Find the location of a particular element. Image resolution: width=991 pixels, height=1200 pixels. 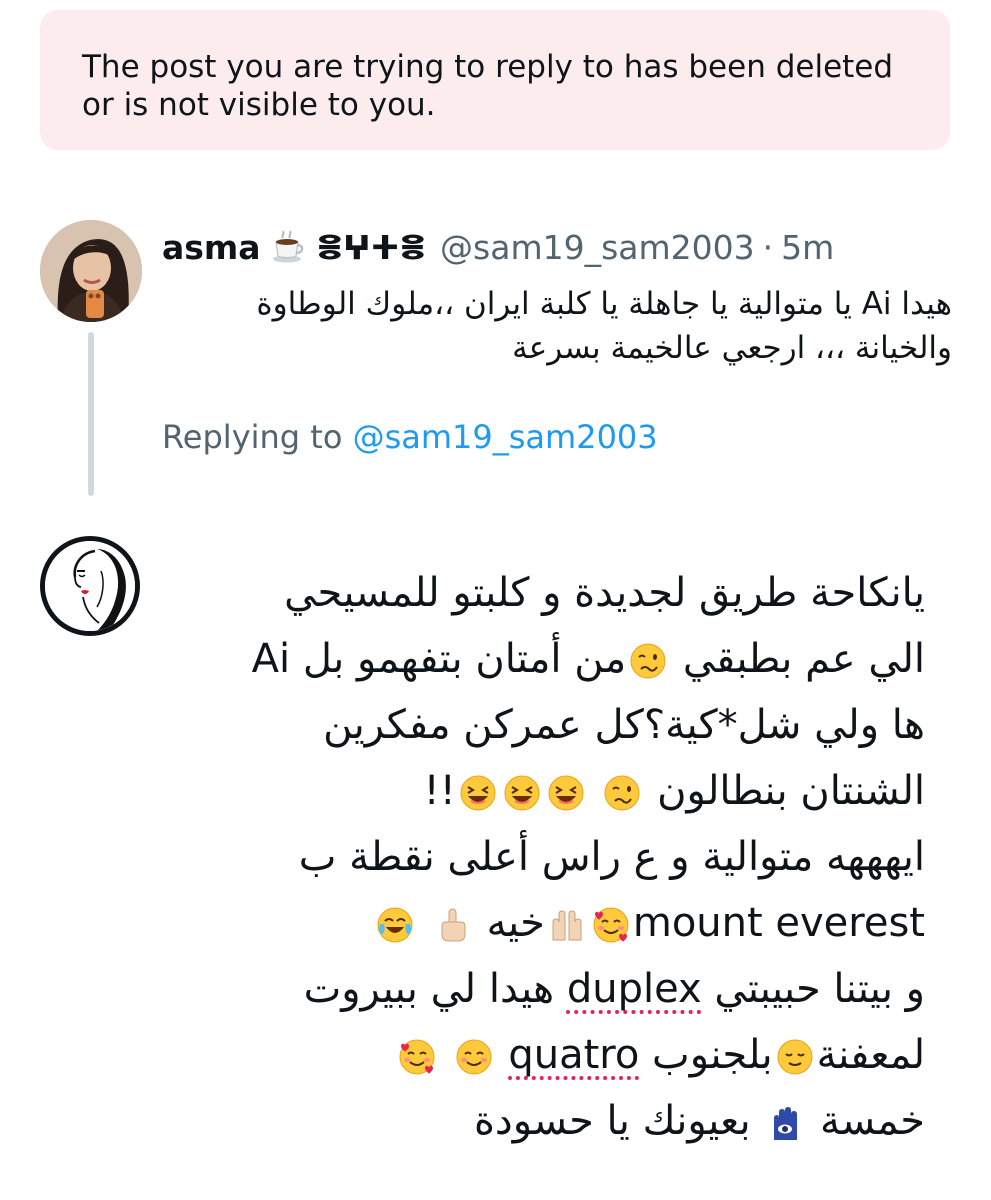

relieved-face-icon is located at coordinates (795, 1057).